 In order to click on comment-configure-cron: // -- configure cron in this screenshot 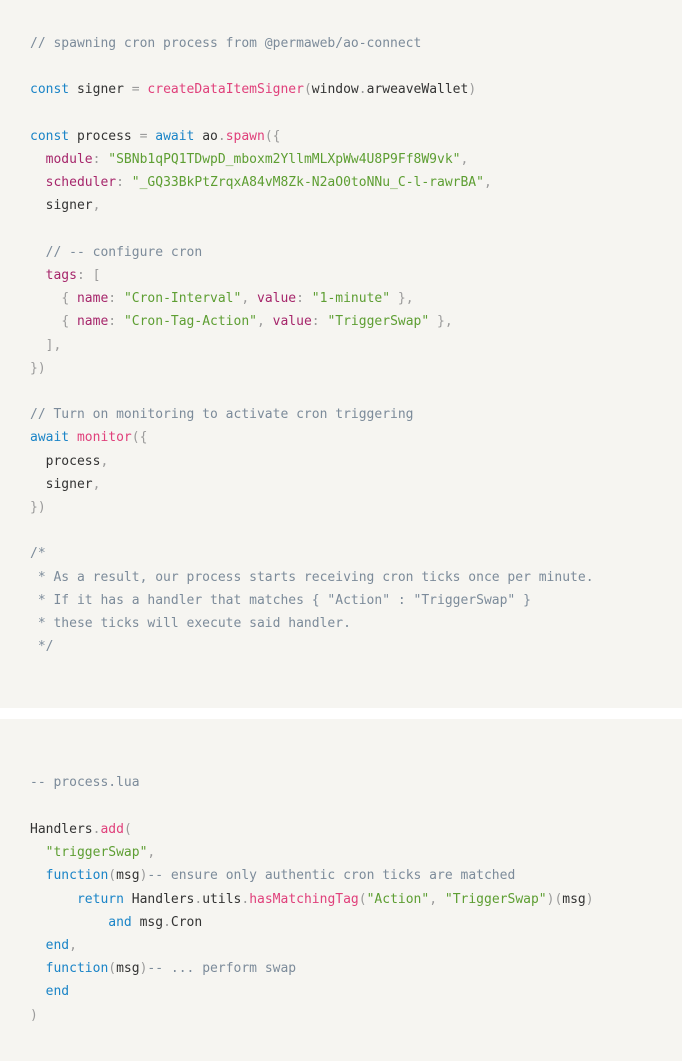, I will do `click(124, 252)`.